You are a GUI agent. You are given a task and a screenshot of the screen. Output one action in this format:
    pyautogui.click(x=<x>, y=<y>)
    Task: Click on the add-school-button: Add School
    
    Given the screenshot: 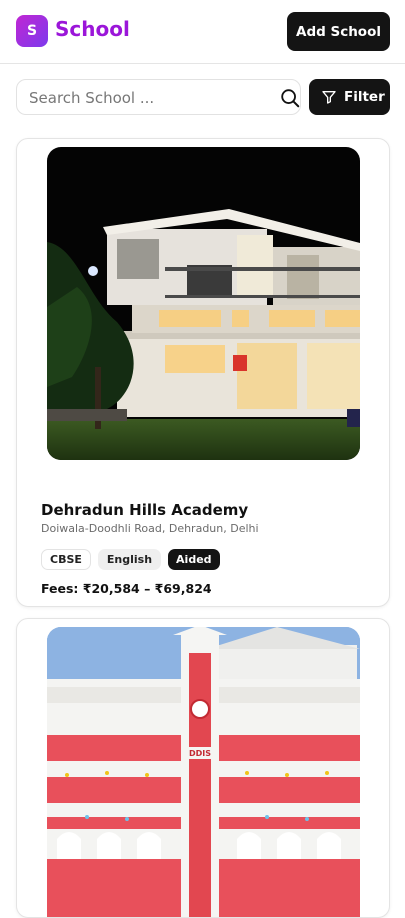 What is the action you would take?
    pyautogui.click(x=338, y=31)
    